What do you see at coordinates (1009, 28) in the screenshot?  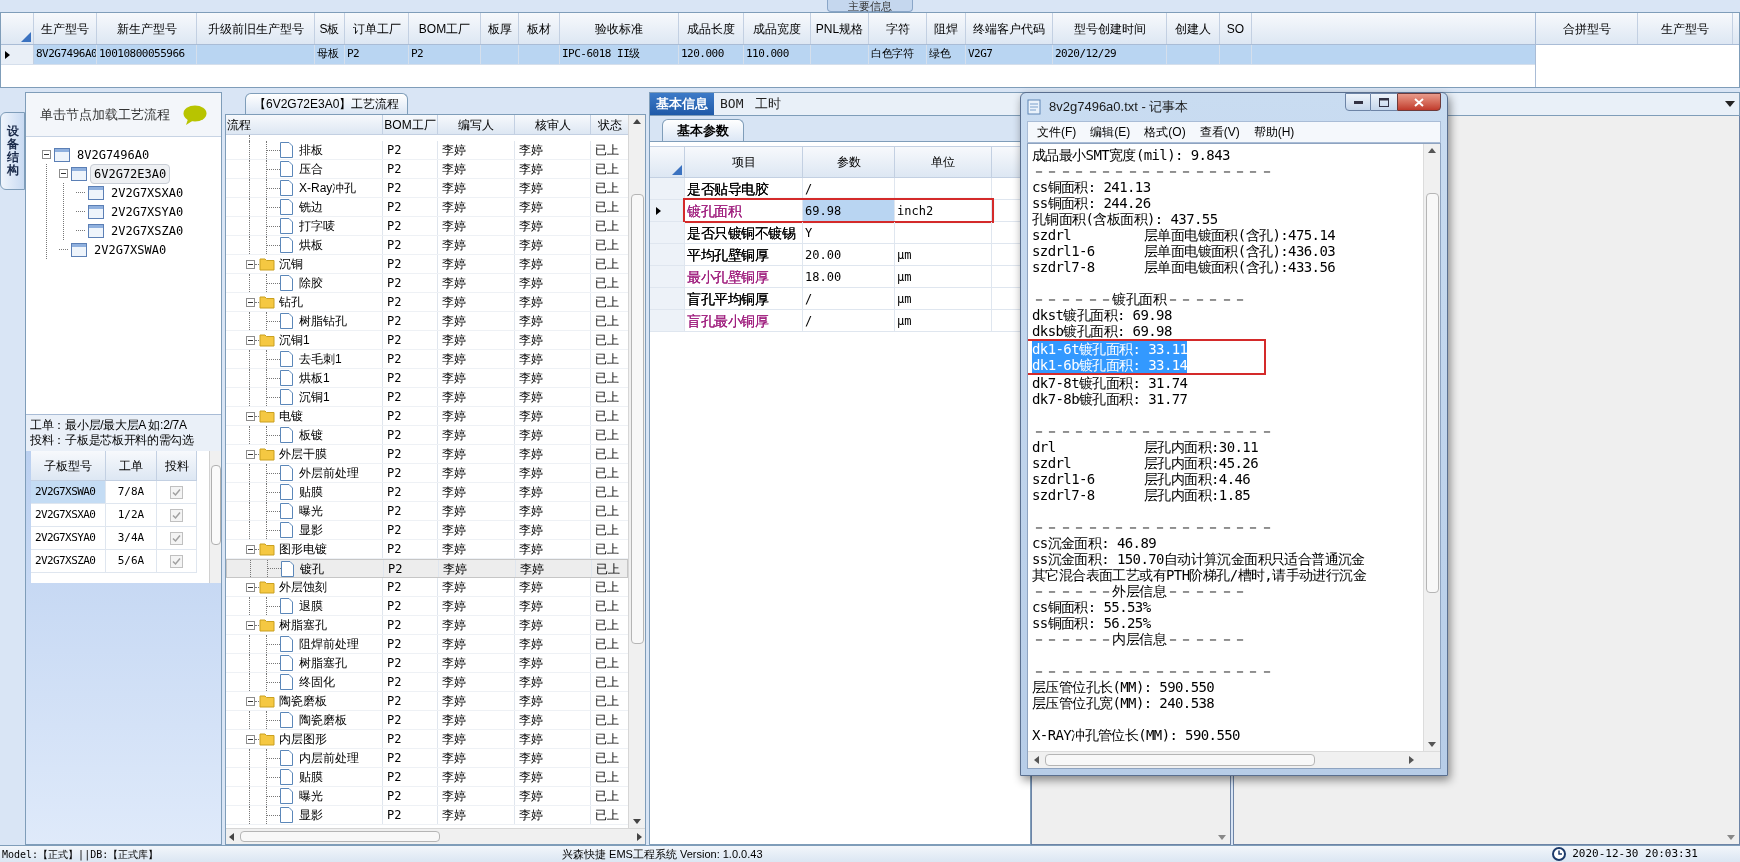 I see `column-header: 终端客户代码` at bounding box center [1009, 28].